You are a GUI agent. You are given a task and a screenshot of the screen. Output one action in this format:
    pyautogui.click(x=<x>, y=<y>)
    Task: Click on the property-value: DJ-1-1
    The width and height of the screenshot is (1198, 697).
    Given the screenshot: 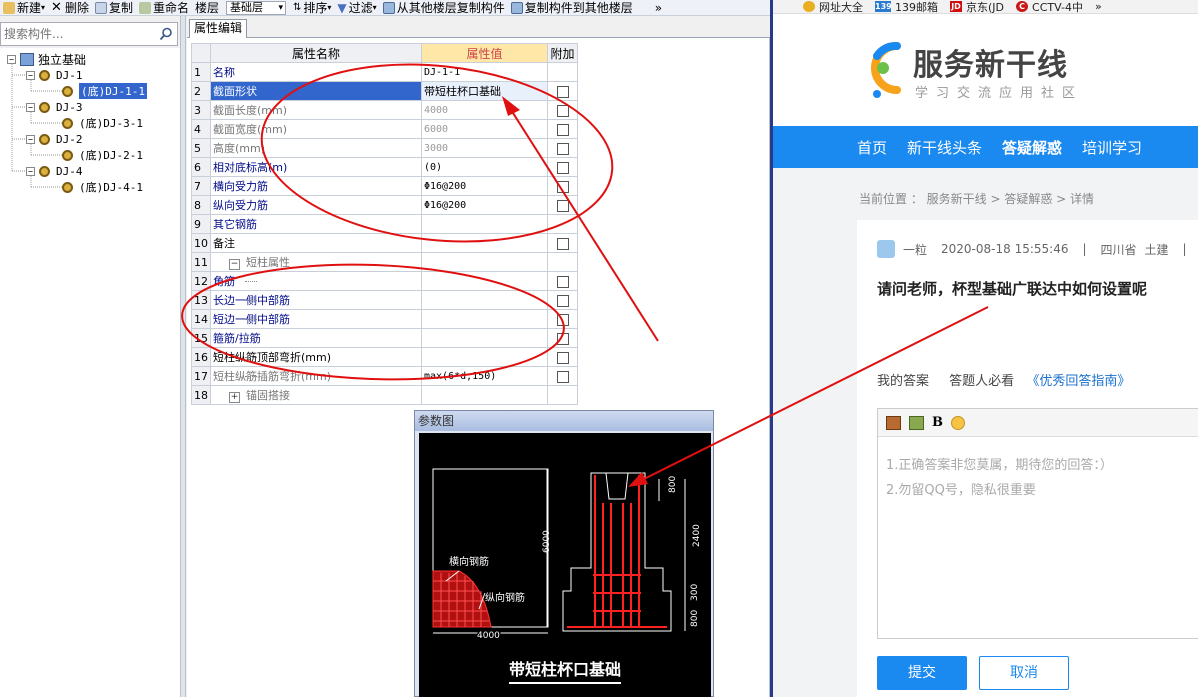 What is the action you would take?
    pyautogui.click(x=484, y=72)
    